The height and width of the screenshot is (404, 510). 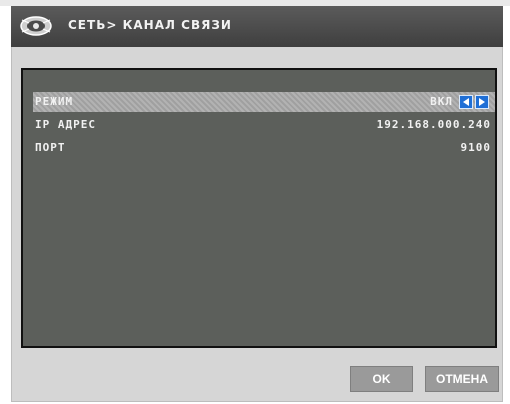 I want to click on title-bar: СЕТЬ> КАНАЛ СВЯЗИ, so click(x=257, y=26).